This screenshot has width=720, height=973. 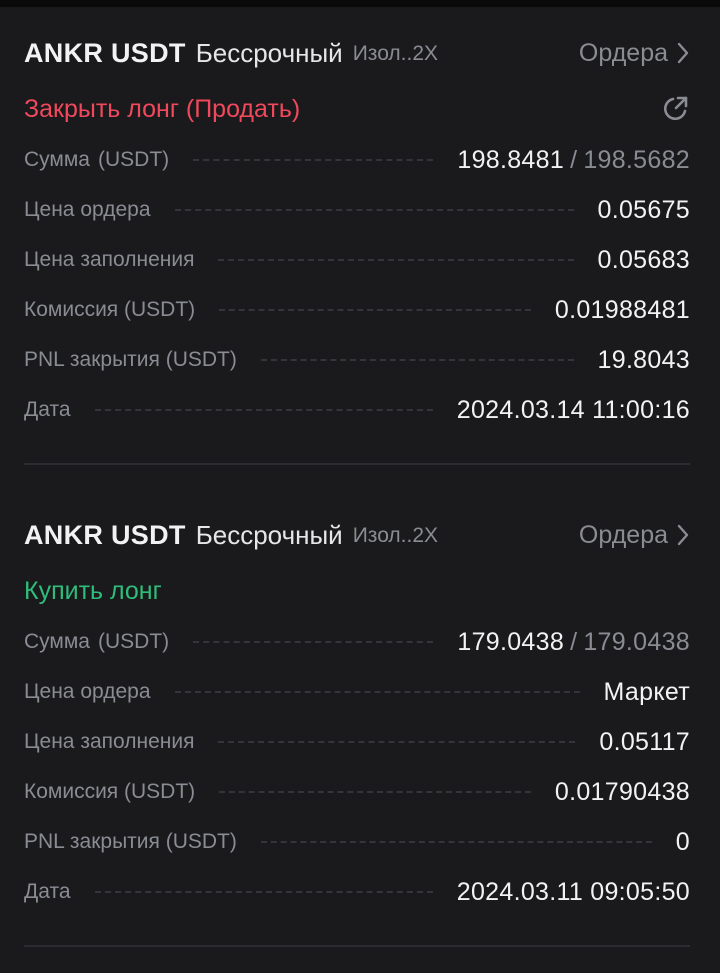 I want to click on fee-row: Комиссия (USDT) 0.01988481, so click(x=357, y=310).